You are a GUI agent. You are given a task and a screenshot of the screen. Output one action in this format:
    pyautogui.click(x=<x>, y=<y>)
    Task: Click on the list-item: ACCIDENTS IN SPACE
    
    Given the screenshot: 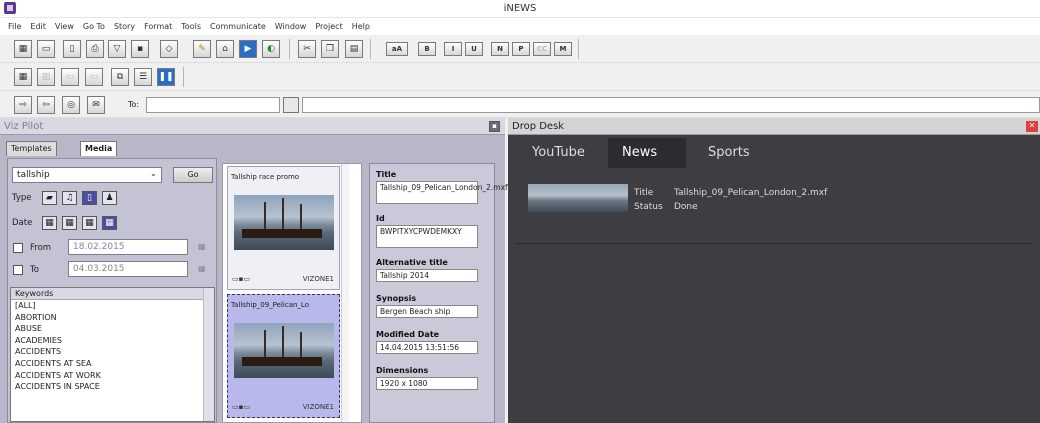 What is the action you would take?
    pyautogui.click(x=112, y=387)
    